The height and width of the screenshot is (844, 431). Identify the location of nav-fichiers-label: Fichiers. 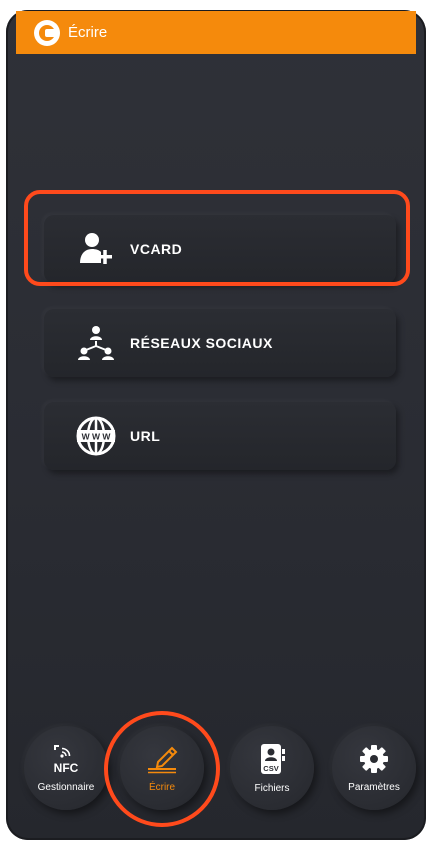
(272, 788).